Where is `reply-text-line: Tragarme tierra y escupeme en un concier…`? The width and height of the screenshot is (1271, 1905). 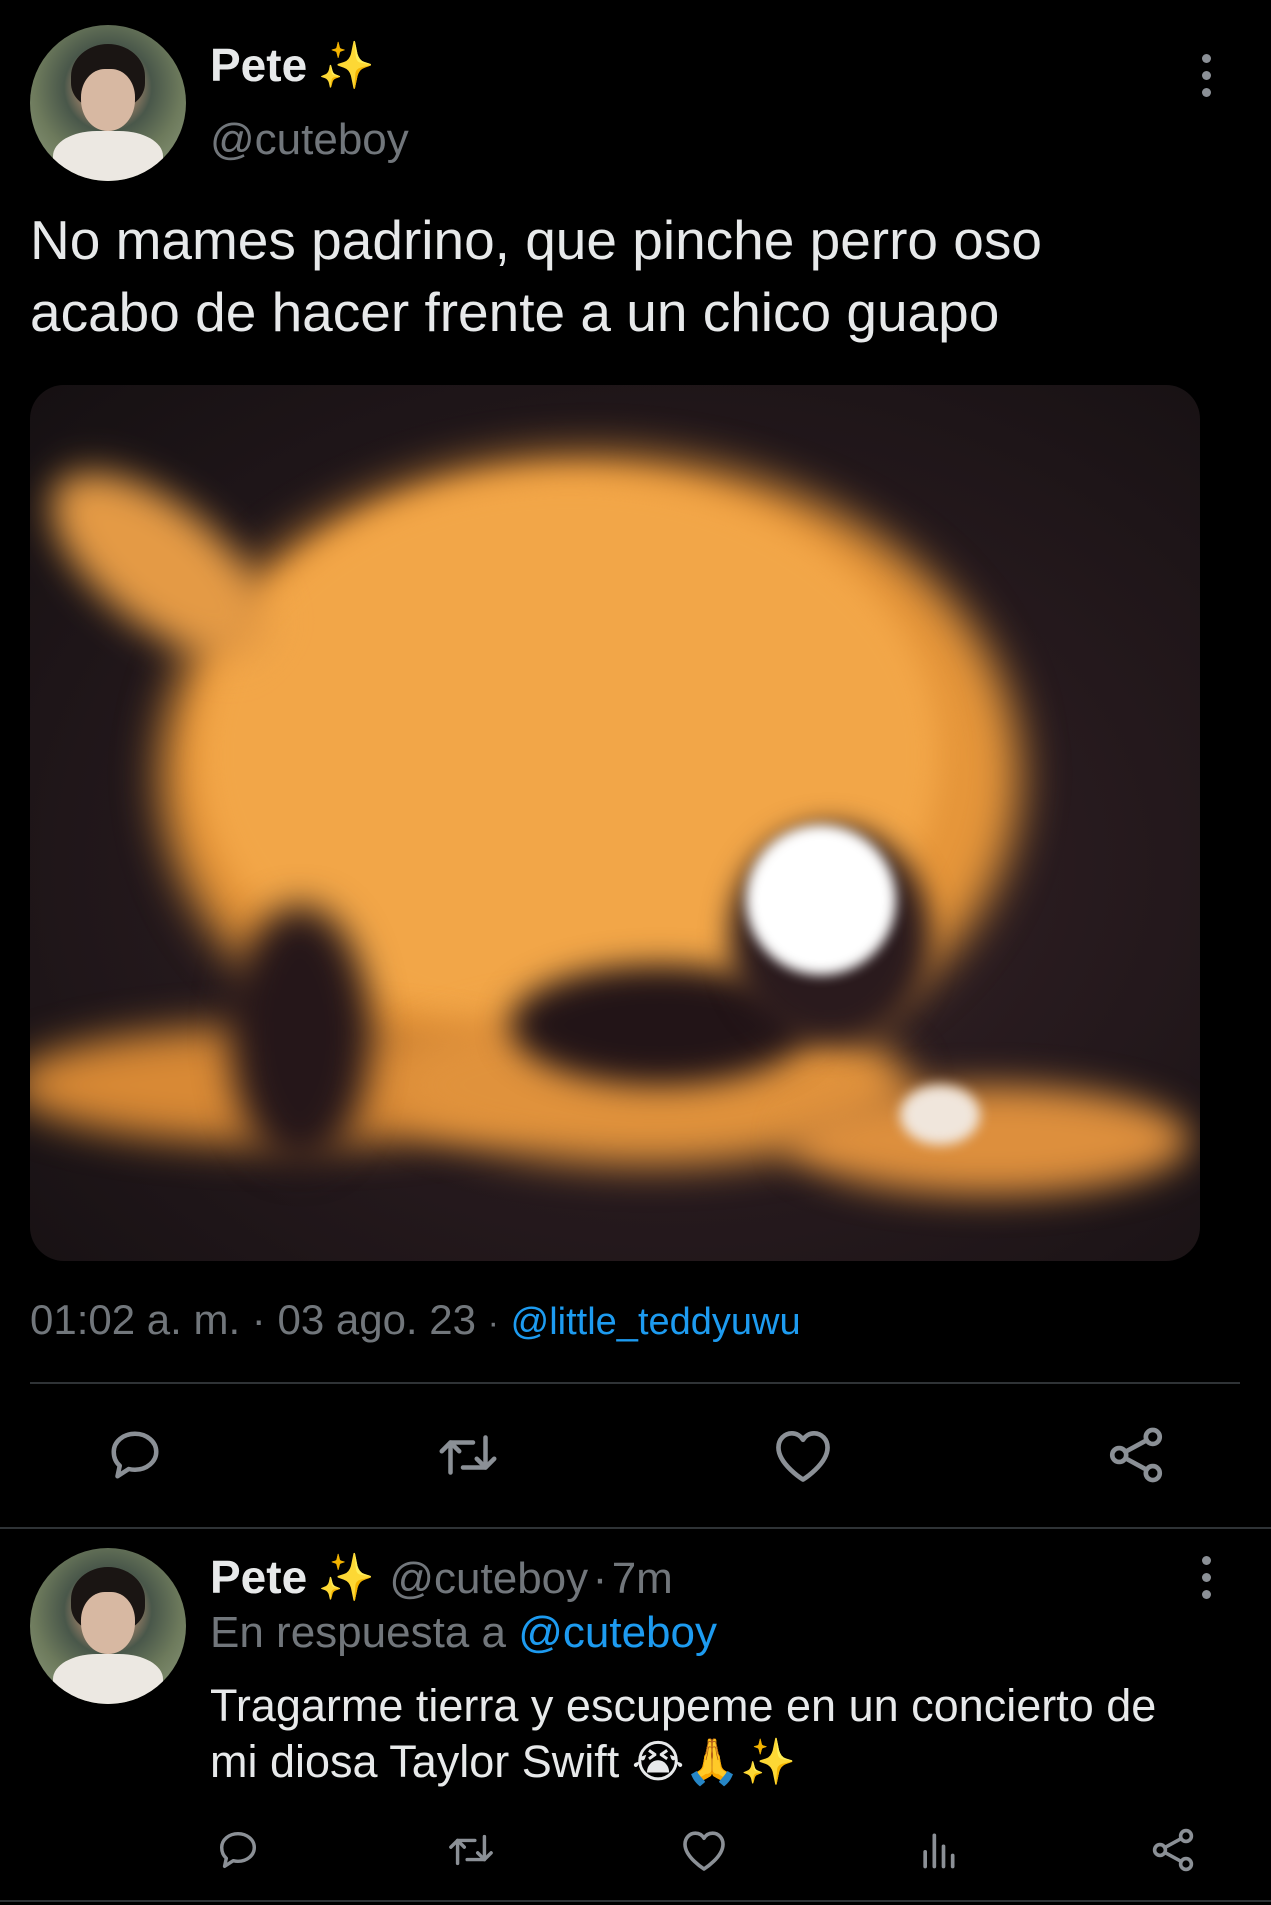 reply-text-line: Tragarme tierra y escupeme en un concier… is located at coordinates (683, 1705).